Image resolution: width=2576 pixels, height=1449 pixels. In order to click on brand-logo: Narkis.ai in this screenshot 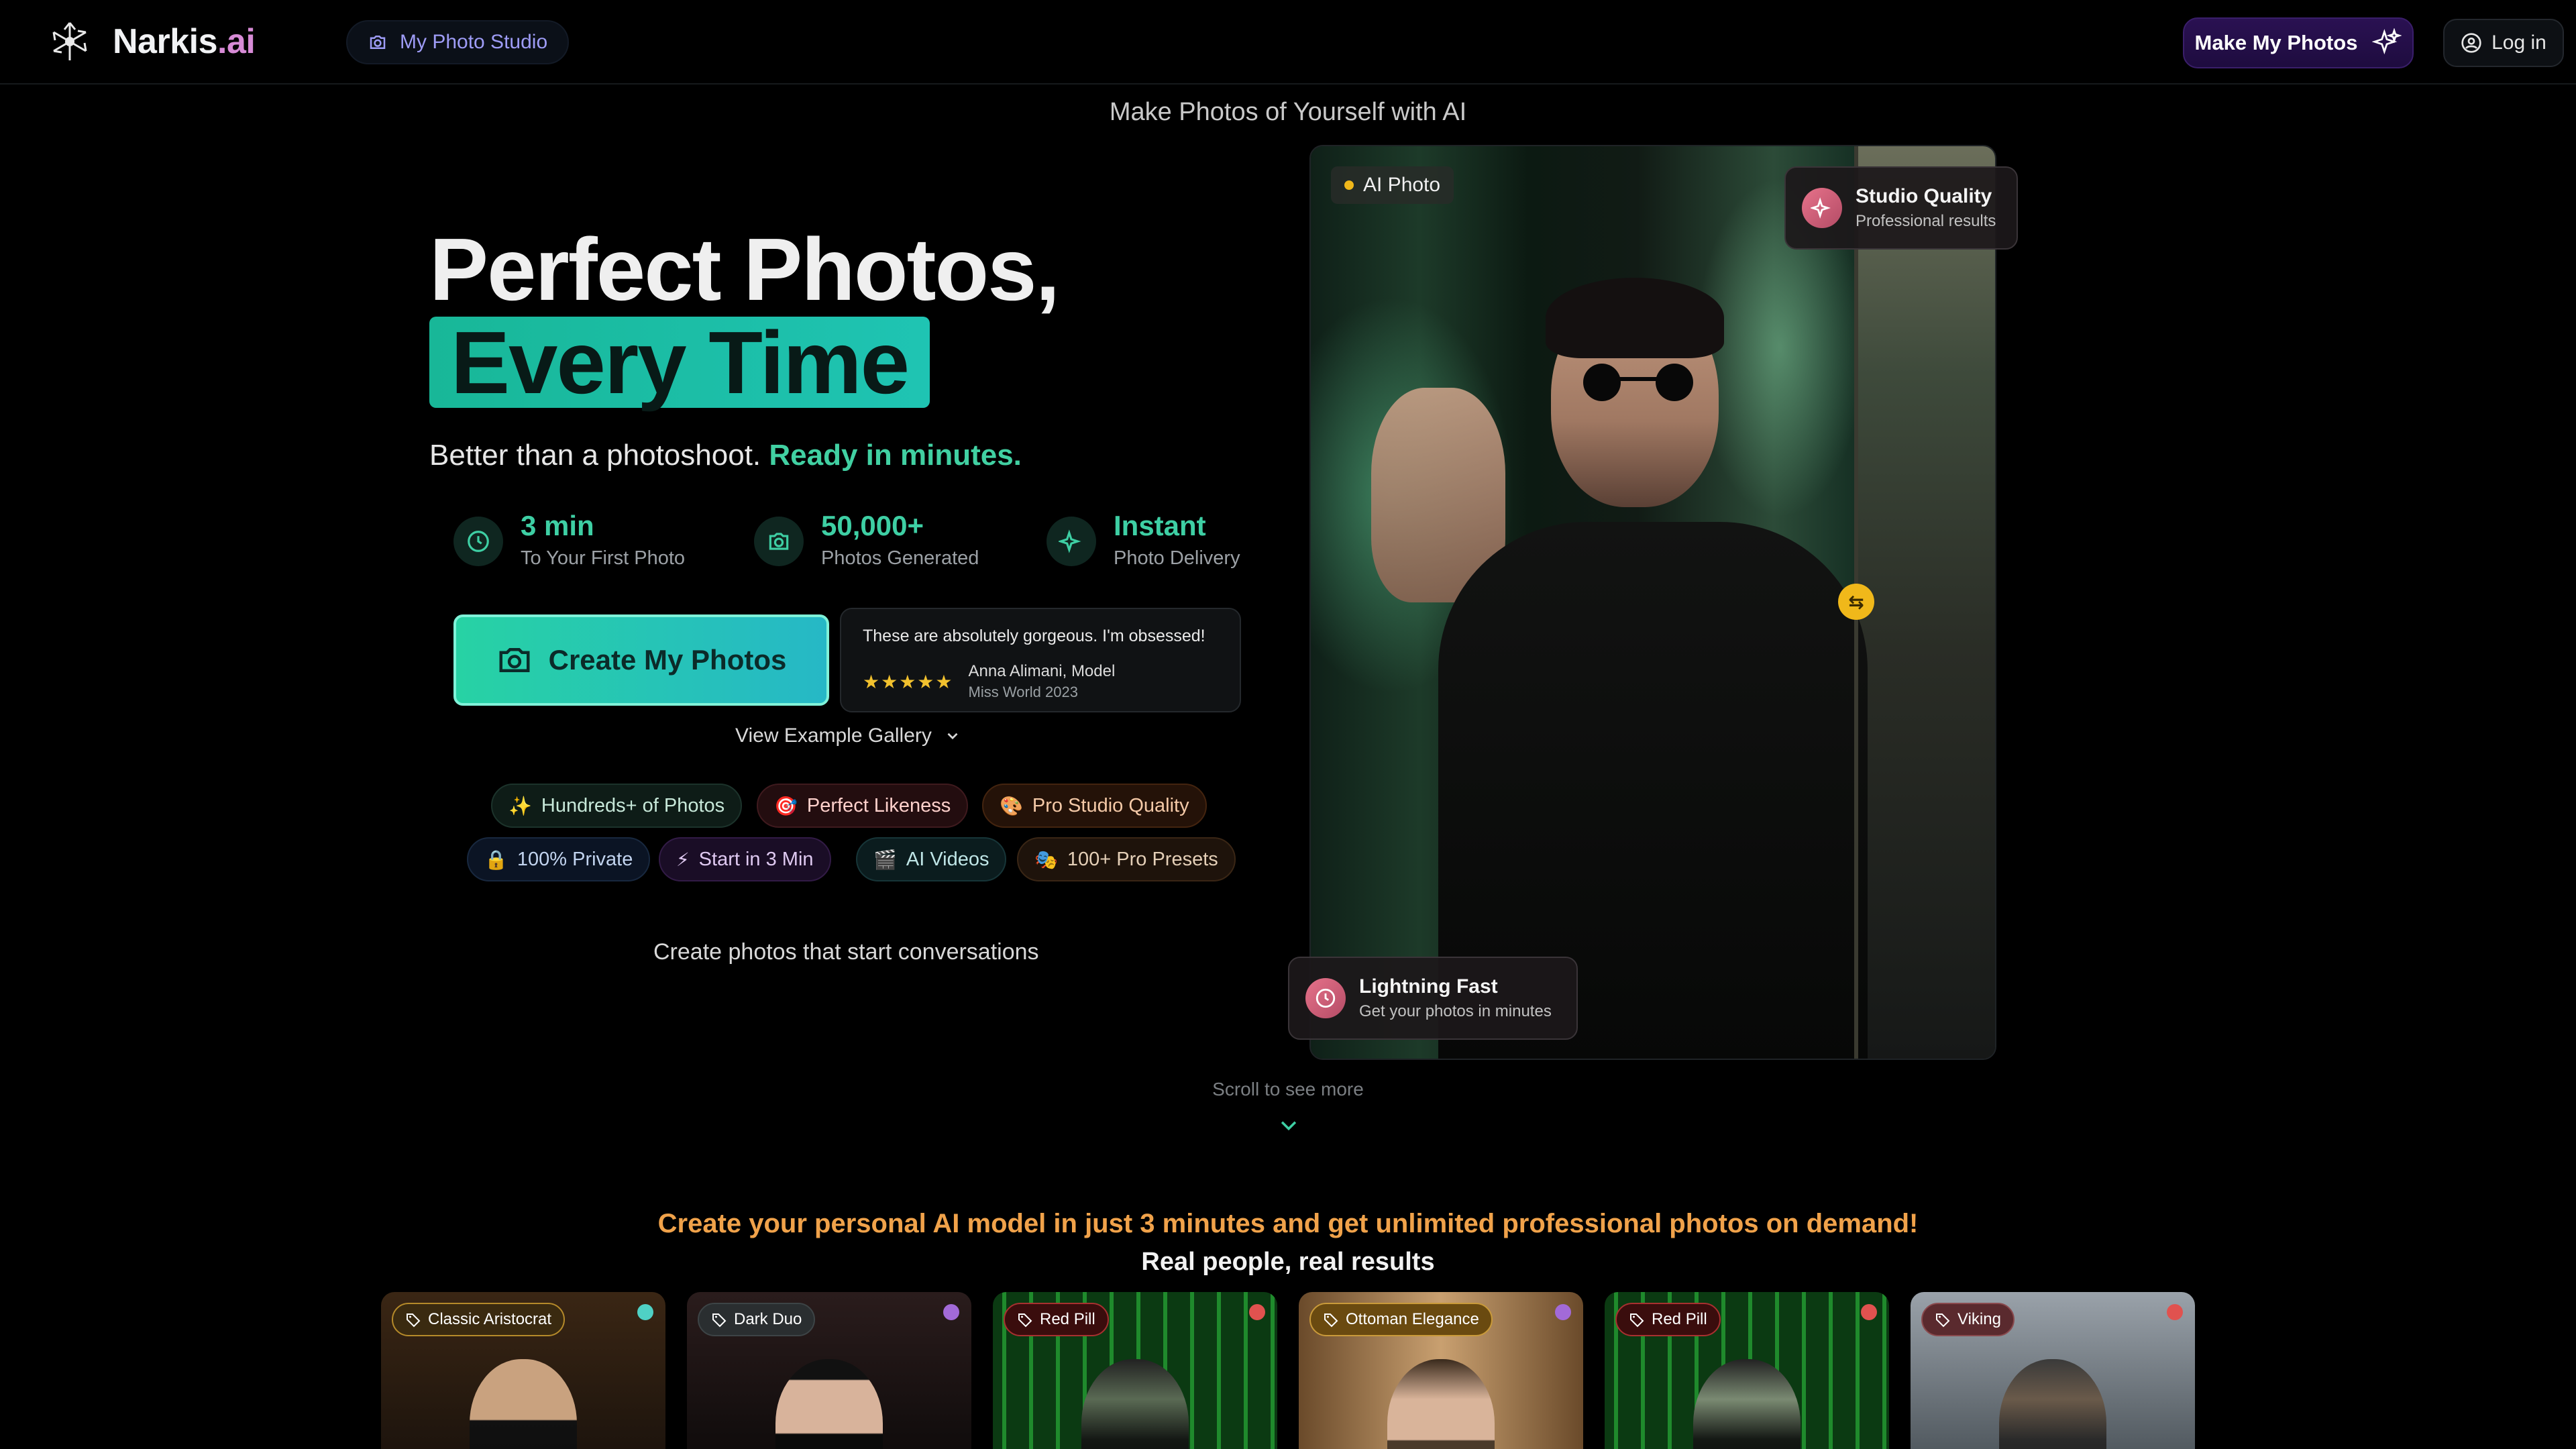, I will do `click(151, 41)`.